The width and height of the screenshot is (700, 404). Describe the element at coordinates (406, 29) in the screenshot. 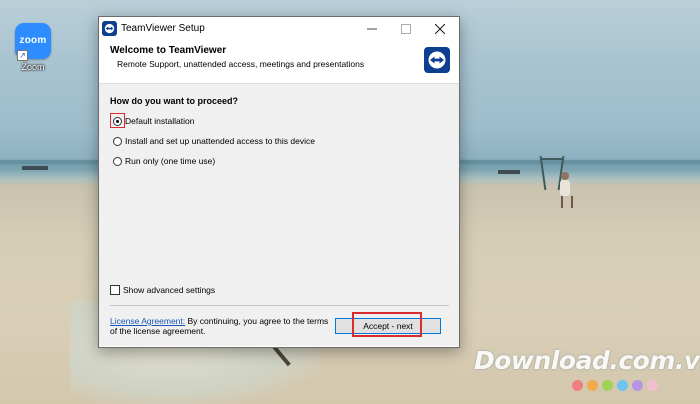

I see `maximize-icon` at that location.